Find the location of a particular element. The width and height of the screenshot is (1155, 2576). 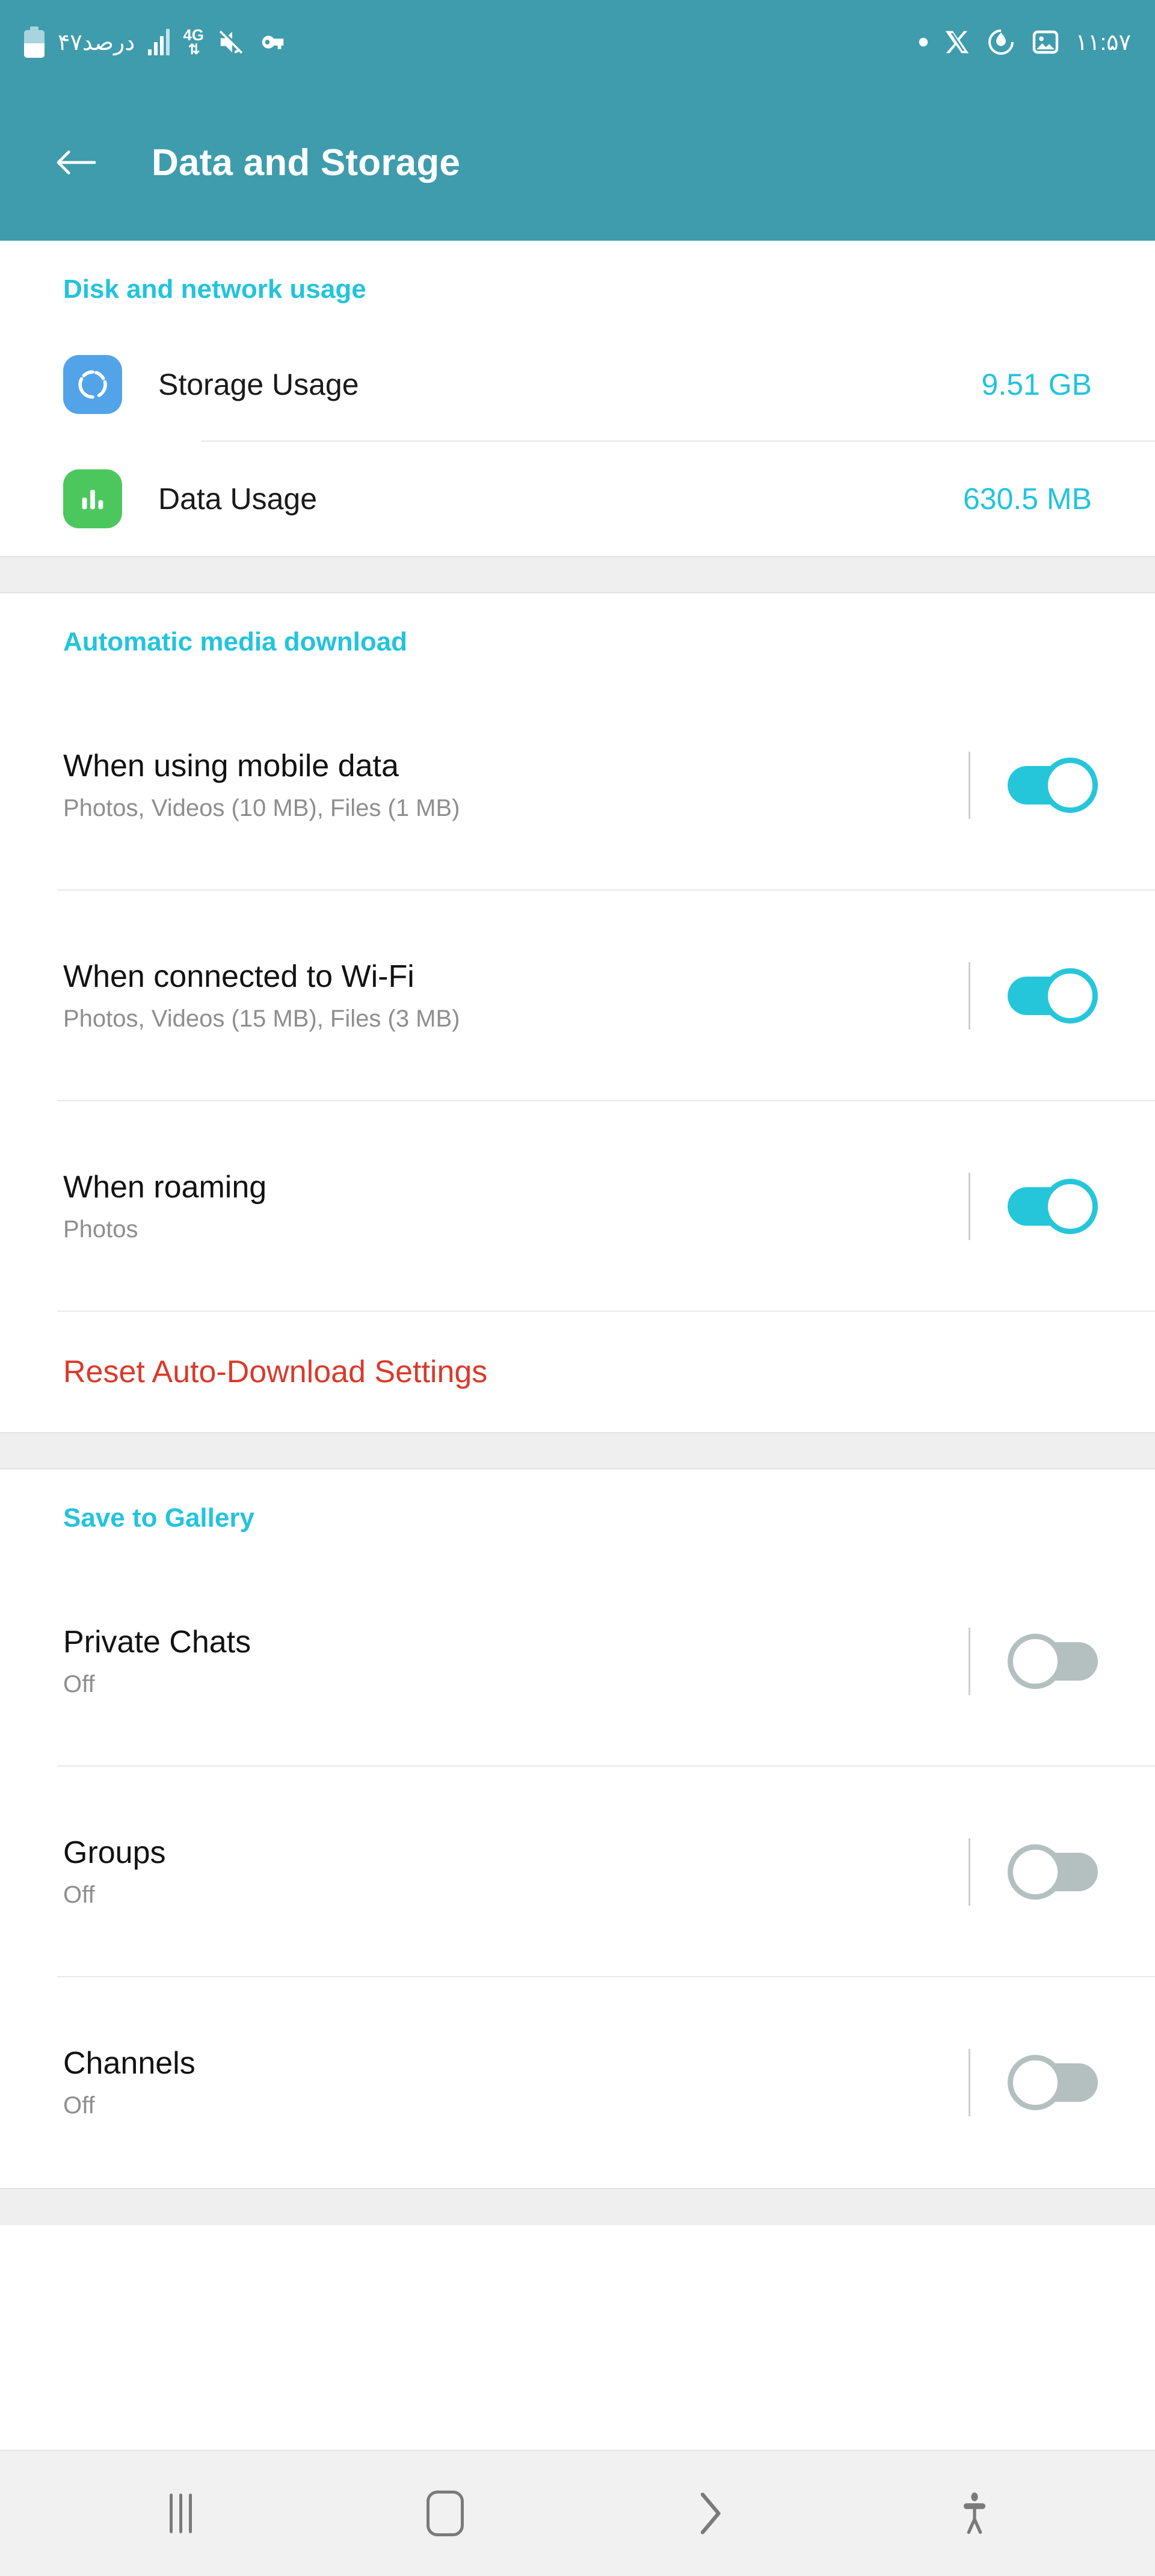

app-bar: Data and Storage is located at coordinates (578, 162).